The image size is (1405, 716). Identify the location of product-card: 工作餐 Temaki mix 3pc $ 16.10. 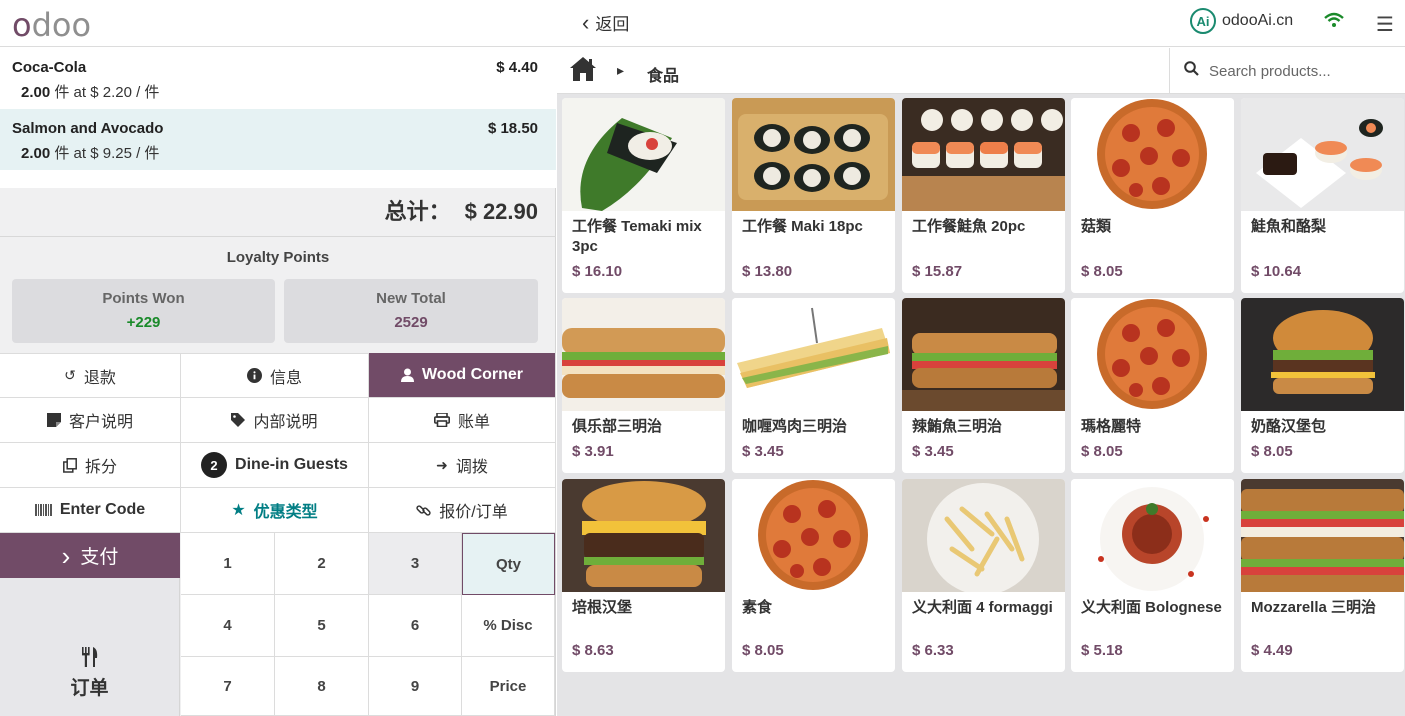
(643, 195).